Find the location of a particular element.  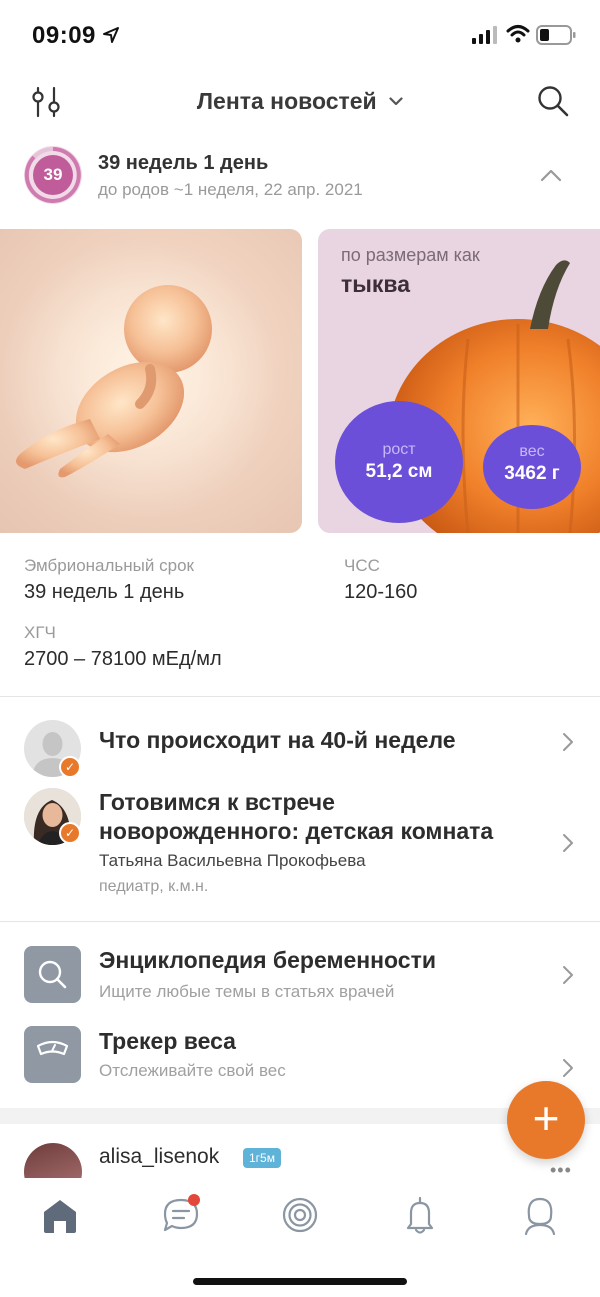

encyclopedia-title: Энциклопедия беременности is located at coordinates (267, 960).